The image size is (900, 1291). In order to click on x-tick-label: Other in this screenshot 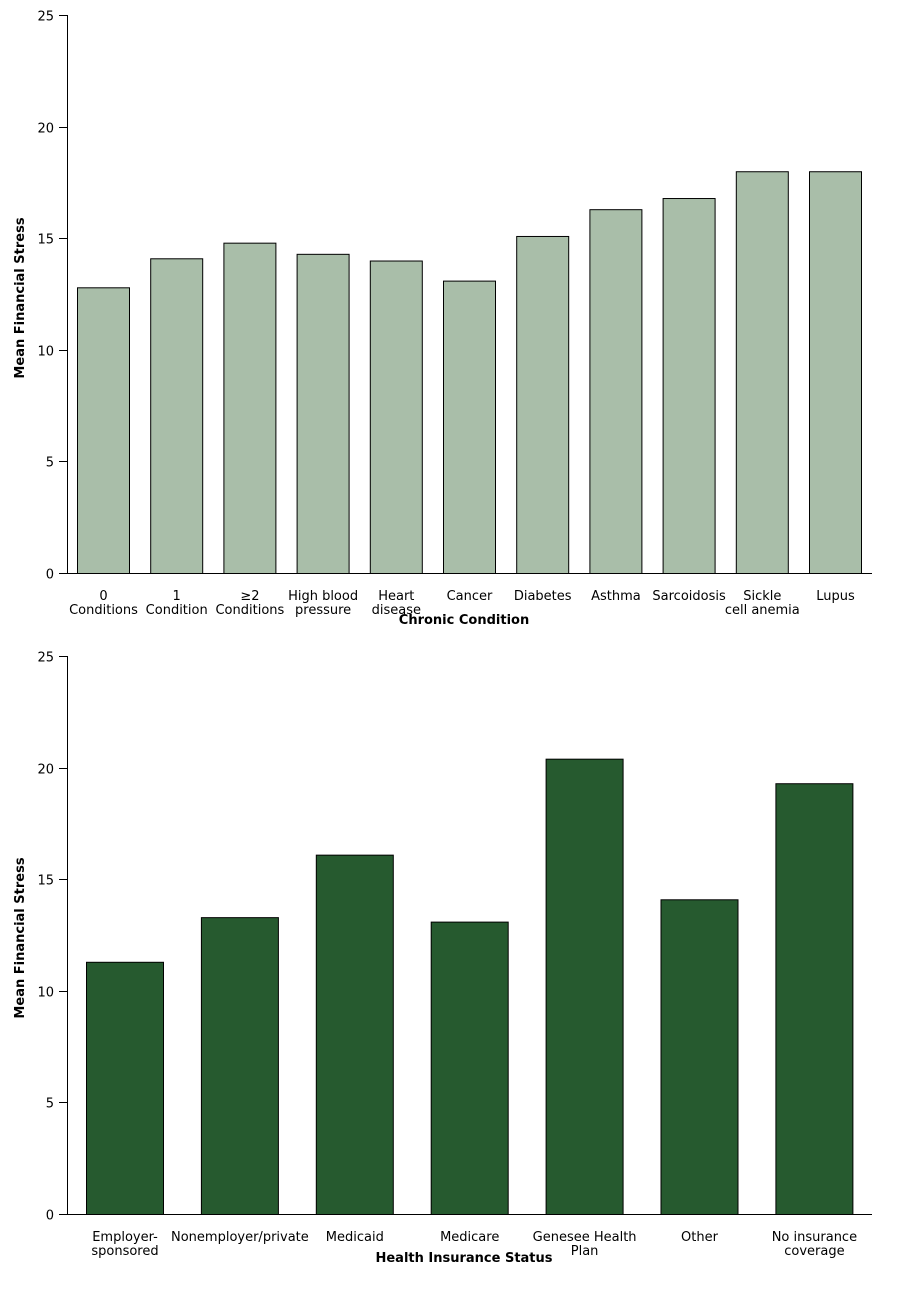, I will do `click(700, 1237)`.